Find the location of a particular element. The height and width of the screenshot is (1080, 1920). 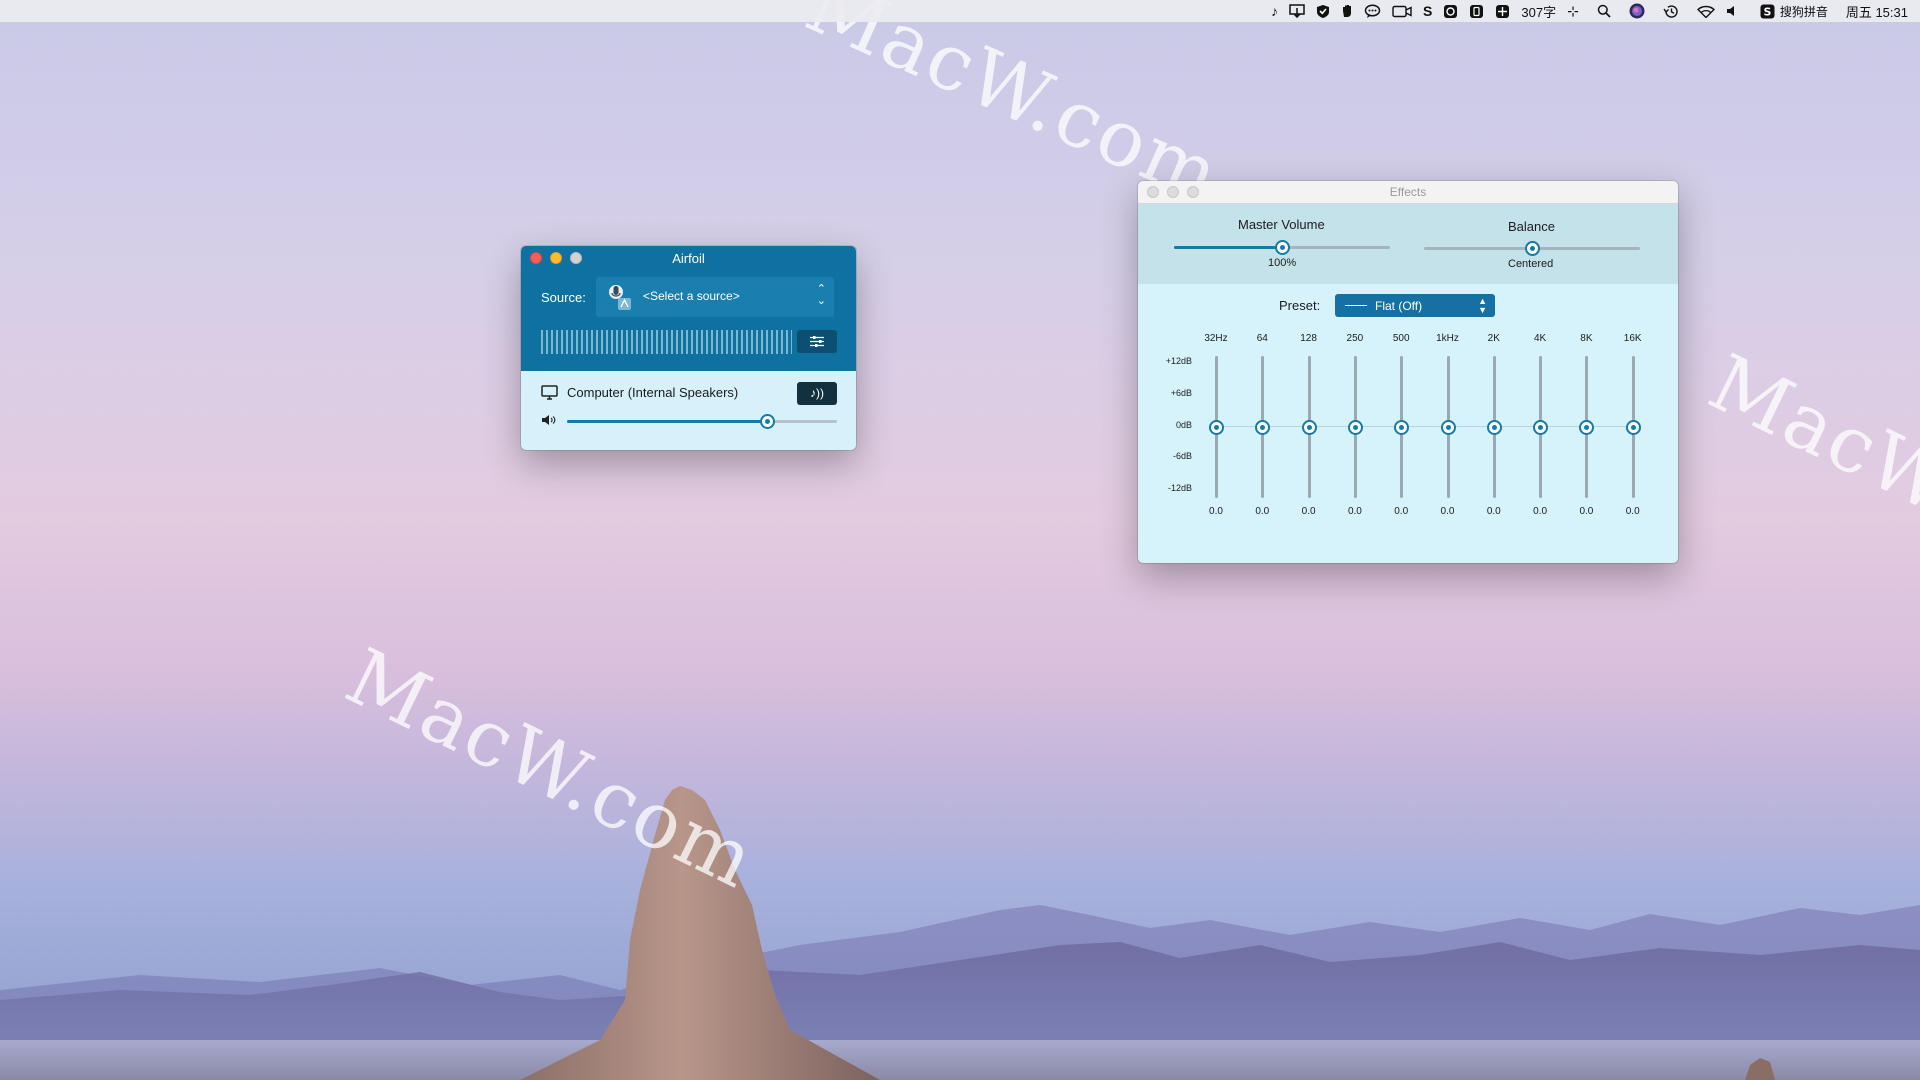

zero-db-line is located at coordinates (1424, 426).